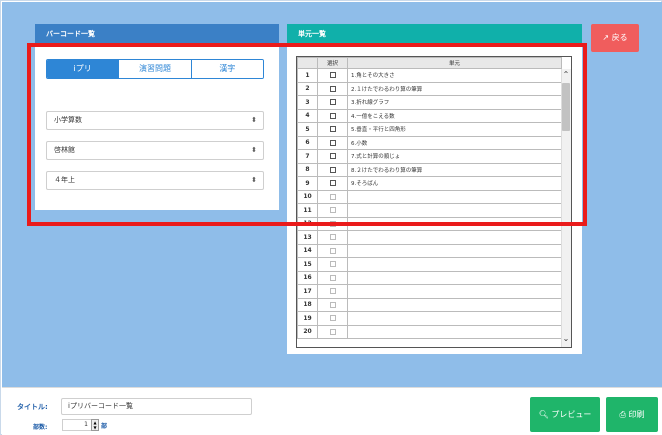 This screenshot has height=435, width=662. What do you see at coordinates (429, 142) in the screenshot?
I see `table-row: 6 6.小数` at bounding box center [429, 142].